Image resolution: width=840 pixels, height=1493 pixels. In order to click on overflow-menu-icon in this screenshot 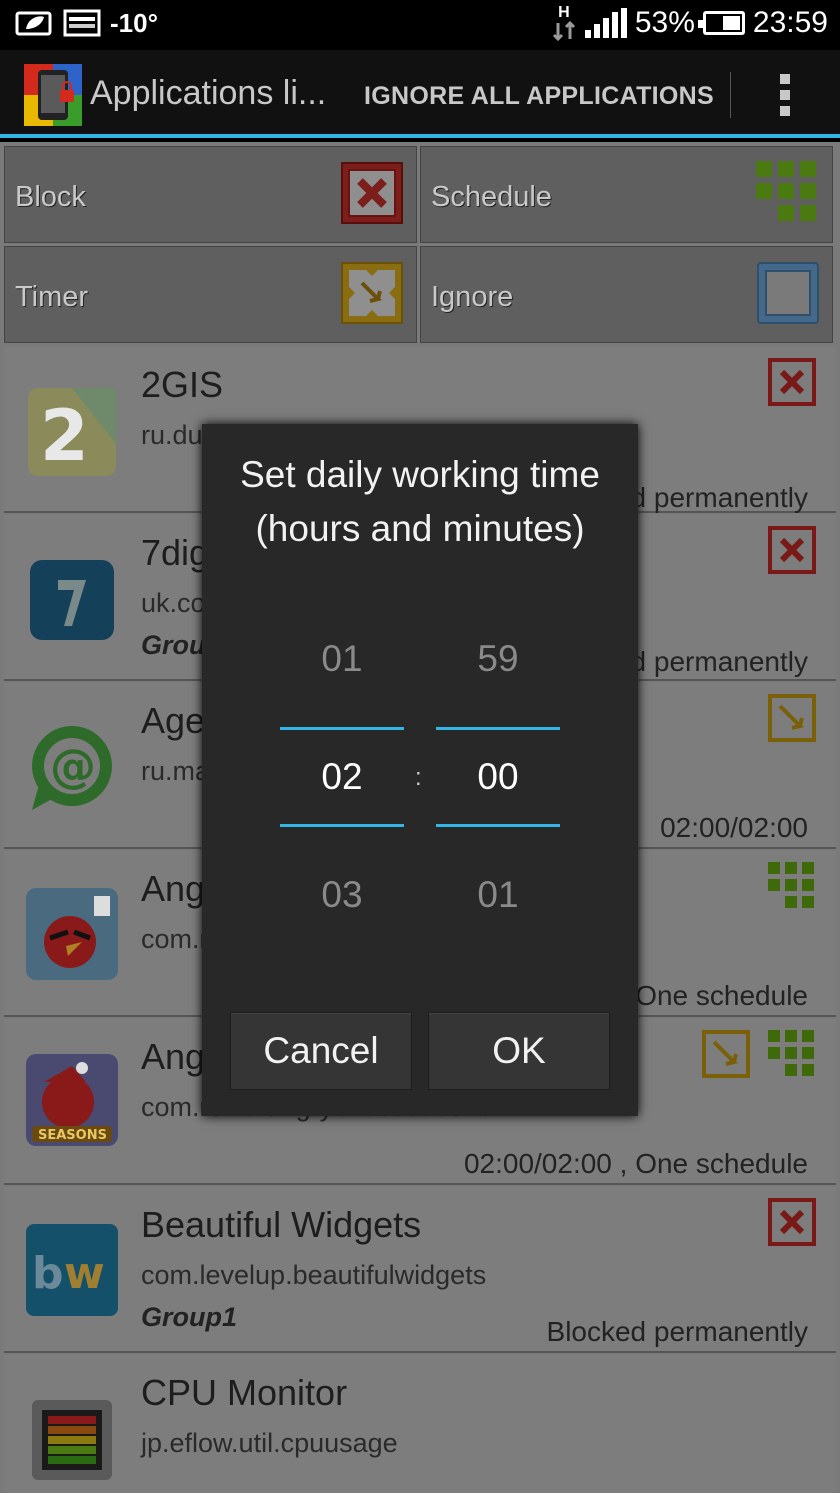, I will do `click(786, 95)`.